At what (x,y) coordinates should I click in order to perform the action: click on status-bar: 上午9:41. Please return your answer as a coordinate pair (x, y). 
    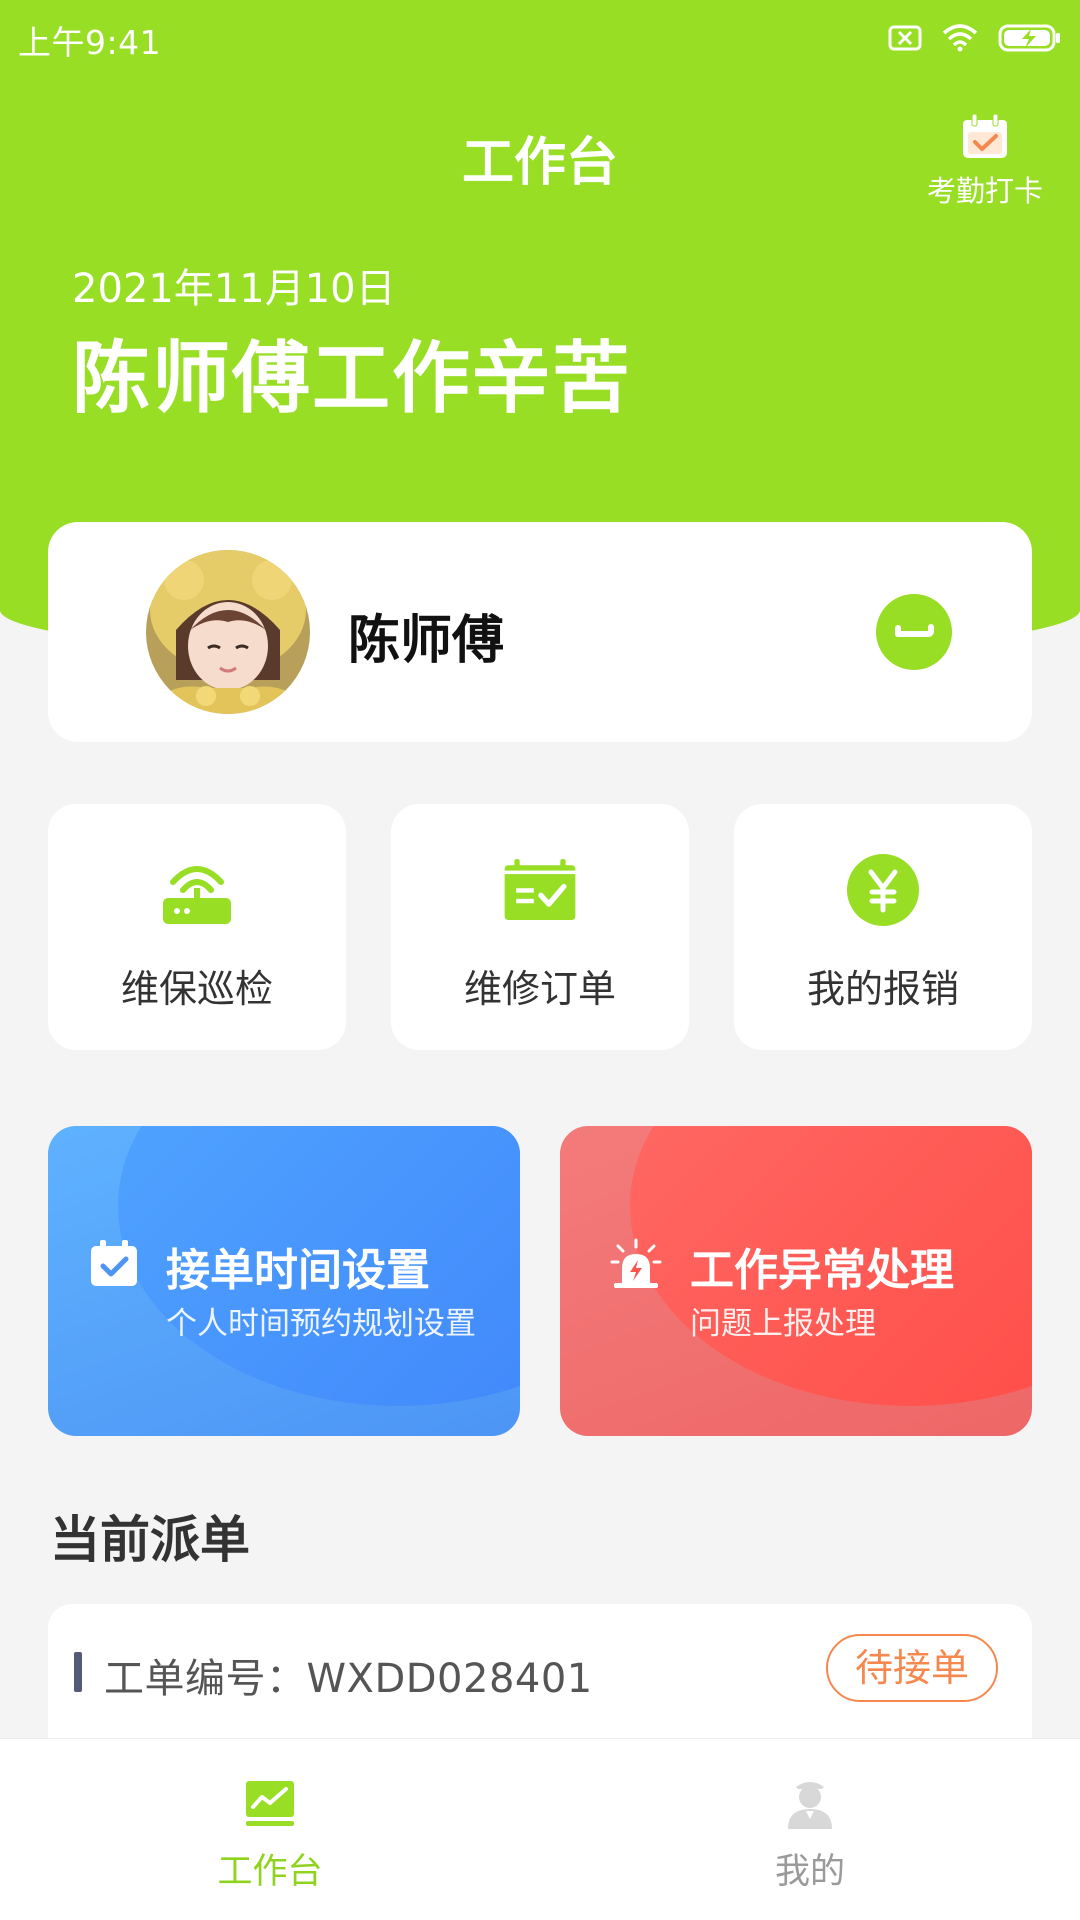
    Looking at the image, I should click on (540, 38).